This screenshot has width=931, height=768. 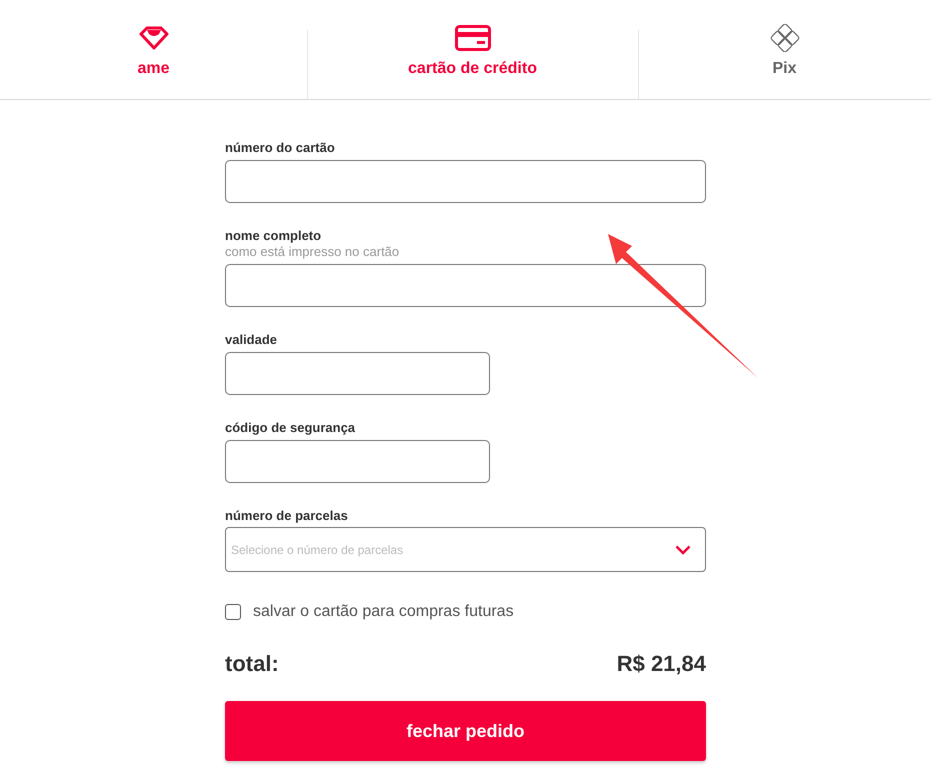 I want to click on field-label: número do cartão, so click(x=280, y=147).